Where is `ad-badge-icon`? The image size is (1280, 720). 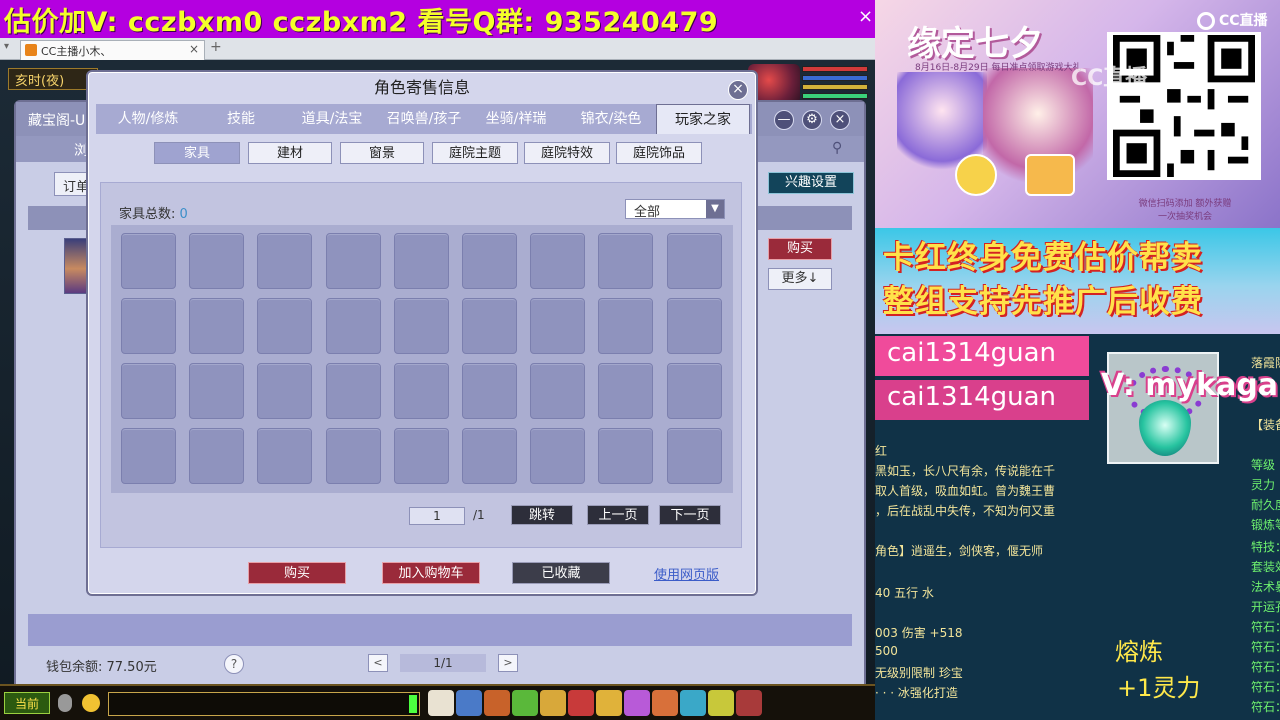
ad-badge-icon is located at coordinates (976, 175).